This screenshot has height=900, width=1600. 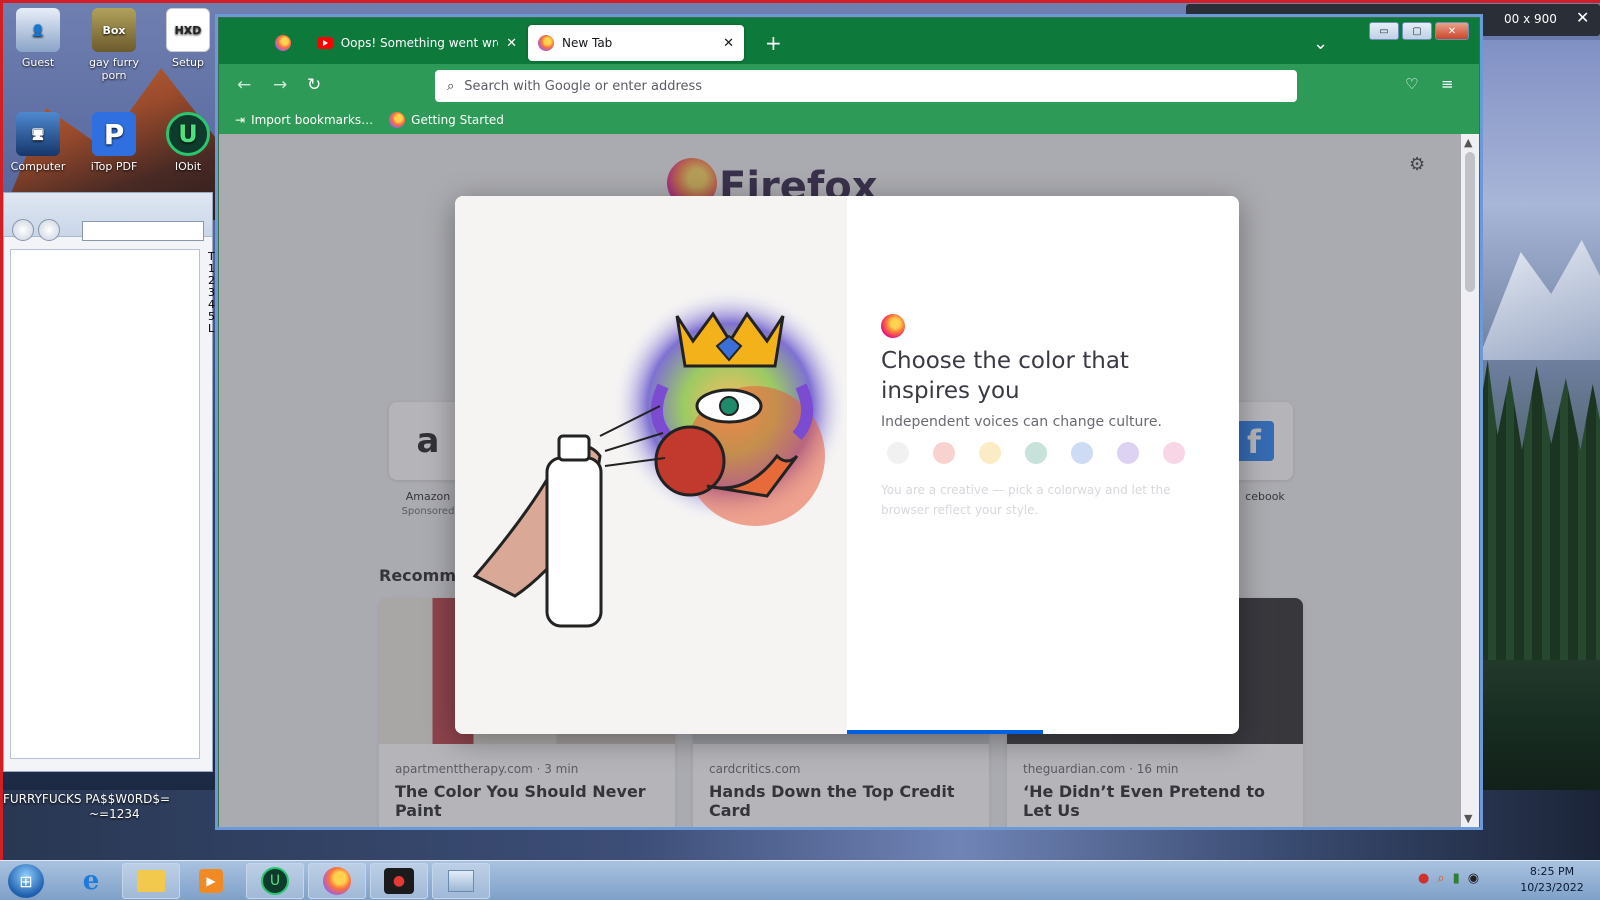 I want to click on pdf-badge: P, so click(x=114, y=134).